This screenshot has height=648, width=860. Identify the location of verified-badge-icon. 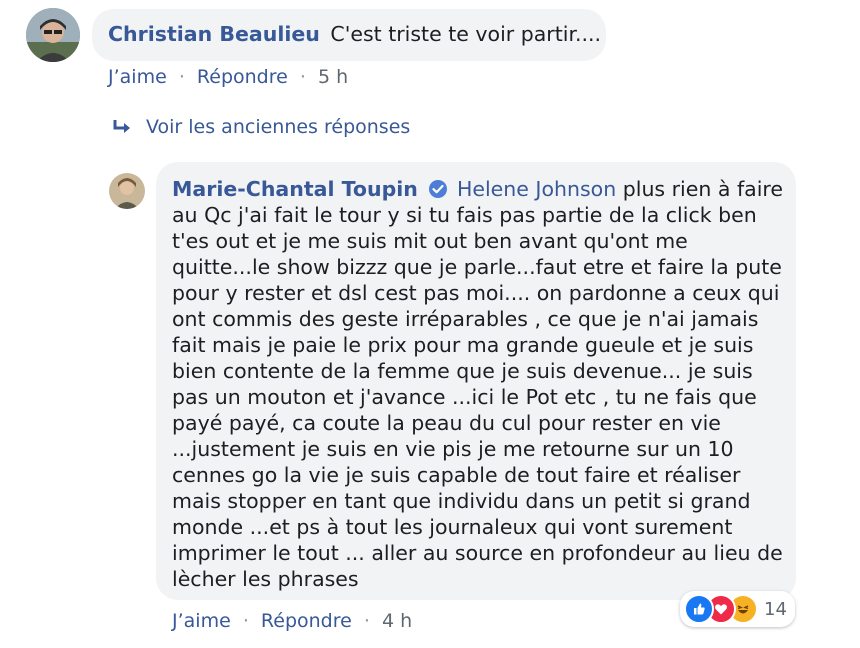
(438, 189).